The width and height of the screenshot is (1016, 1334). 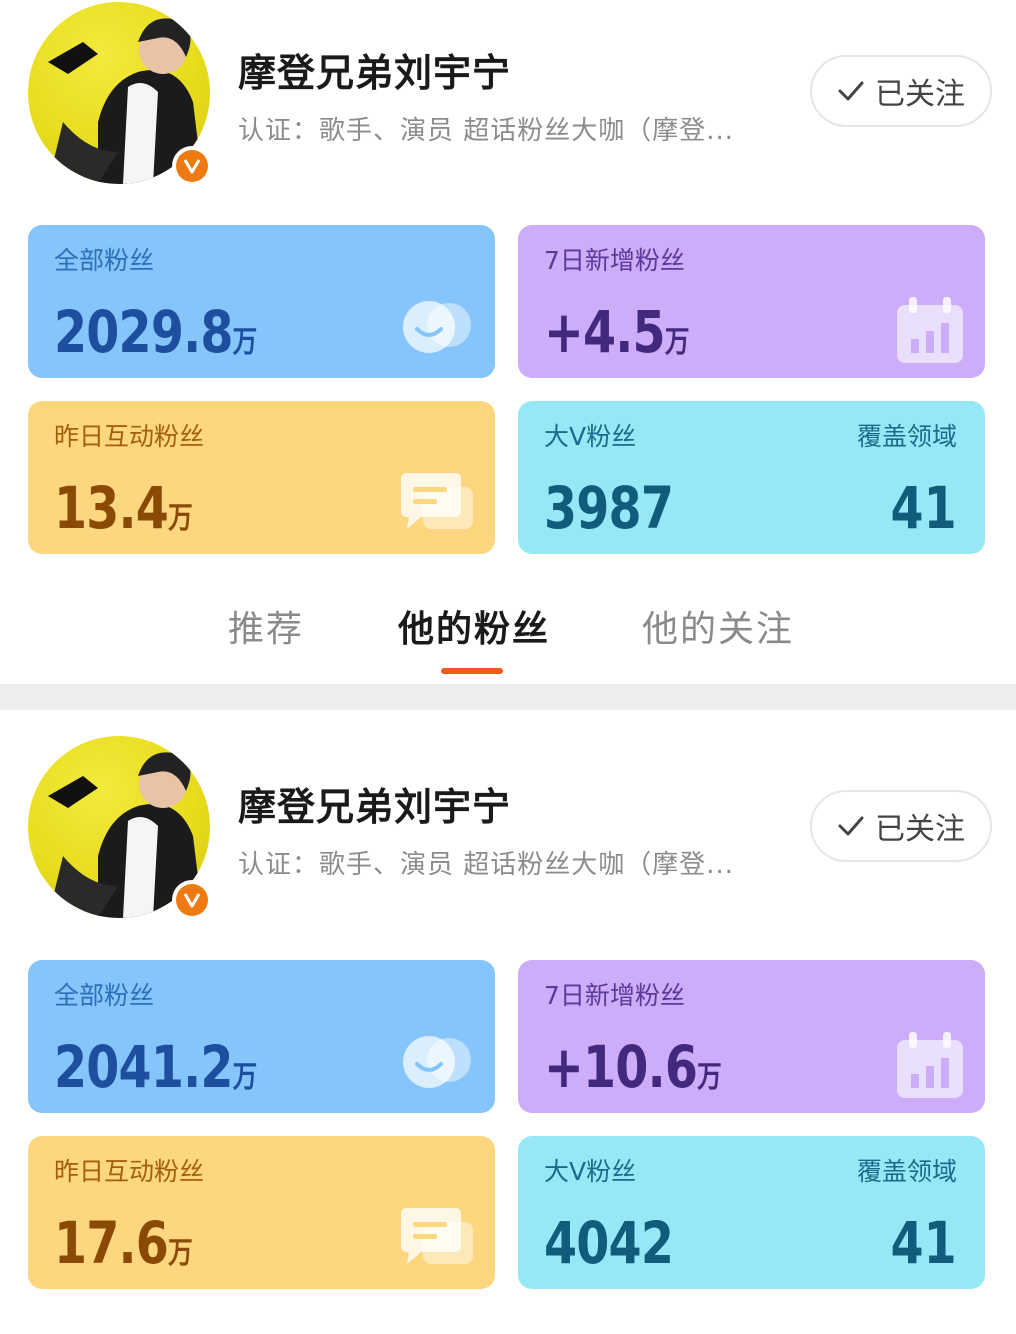 What do you see at coordinates (123, 1243) in the screenshot?
I see `interactive-fans-value: 17.6万` at bounding box center [123, 1243].